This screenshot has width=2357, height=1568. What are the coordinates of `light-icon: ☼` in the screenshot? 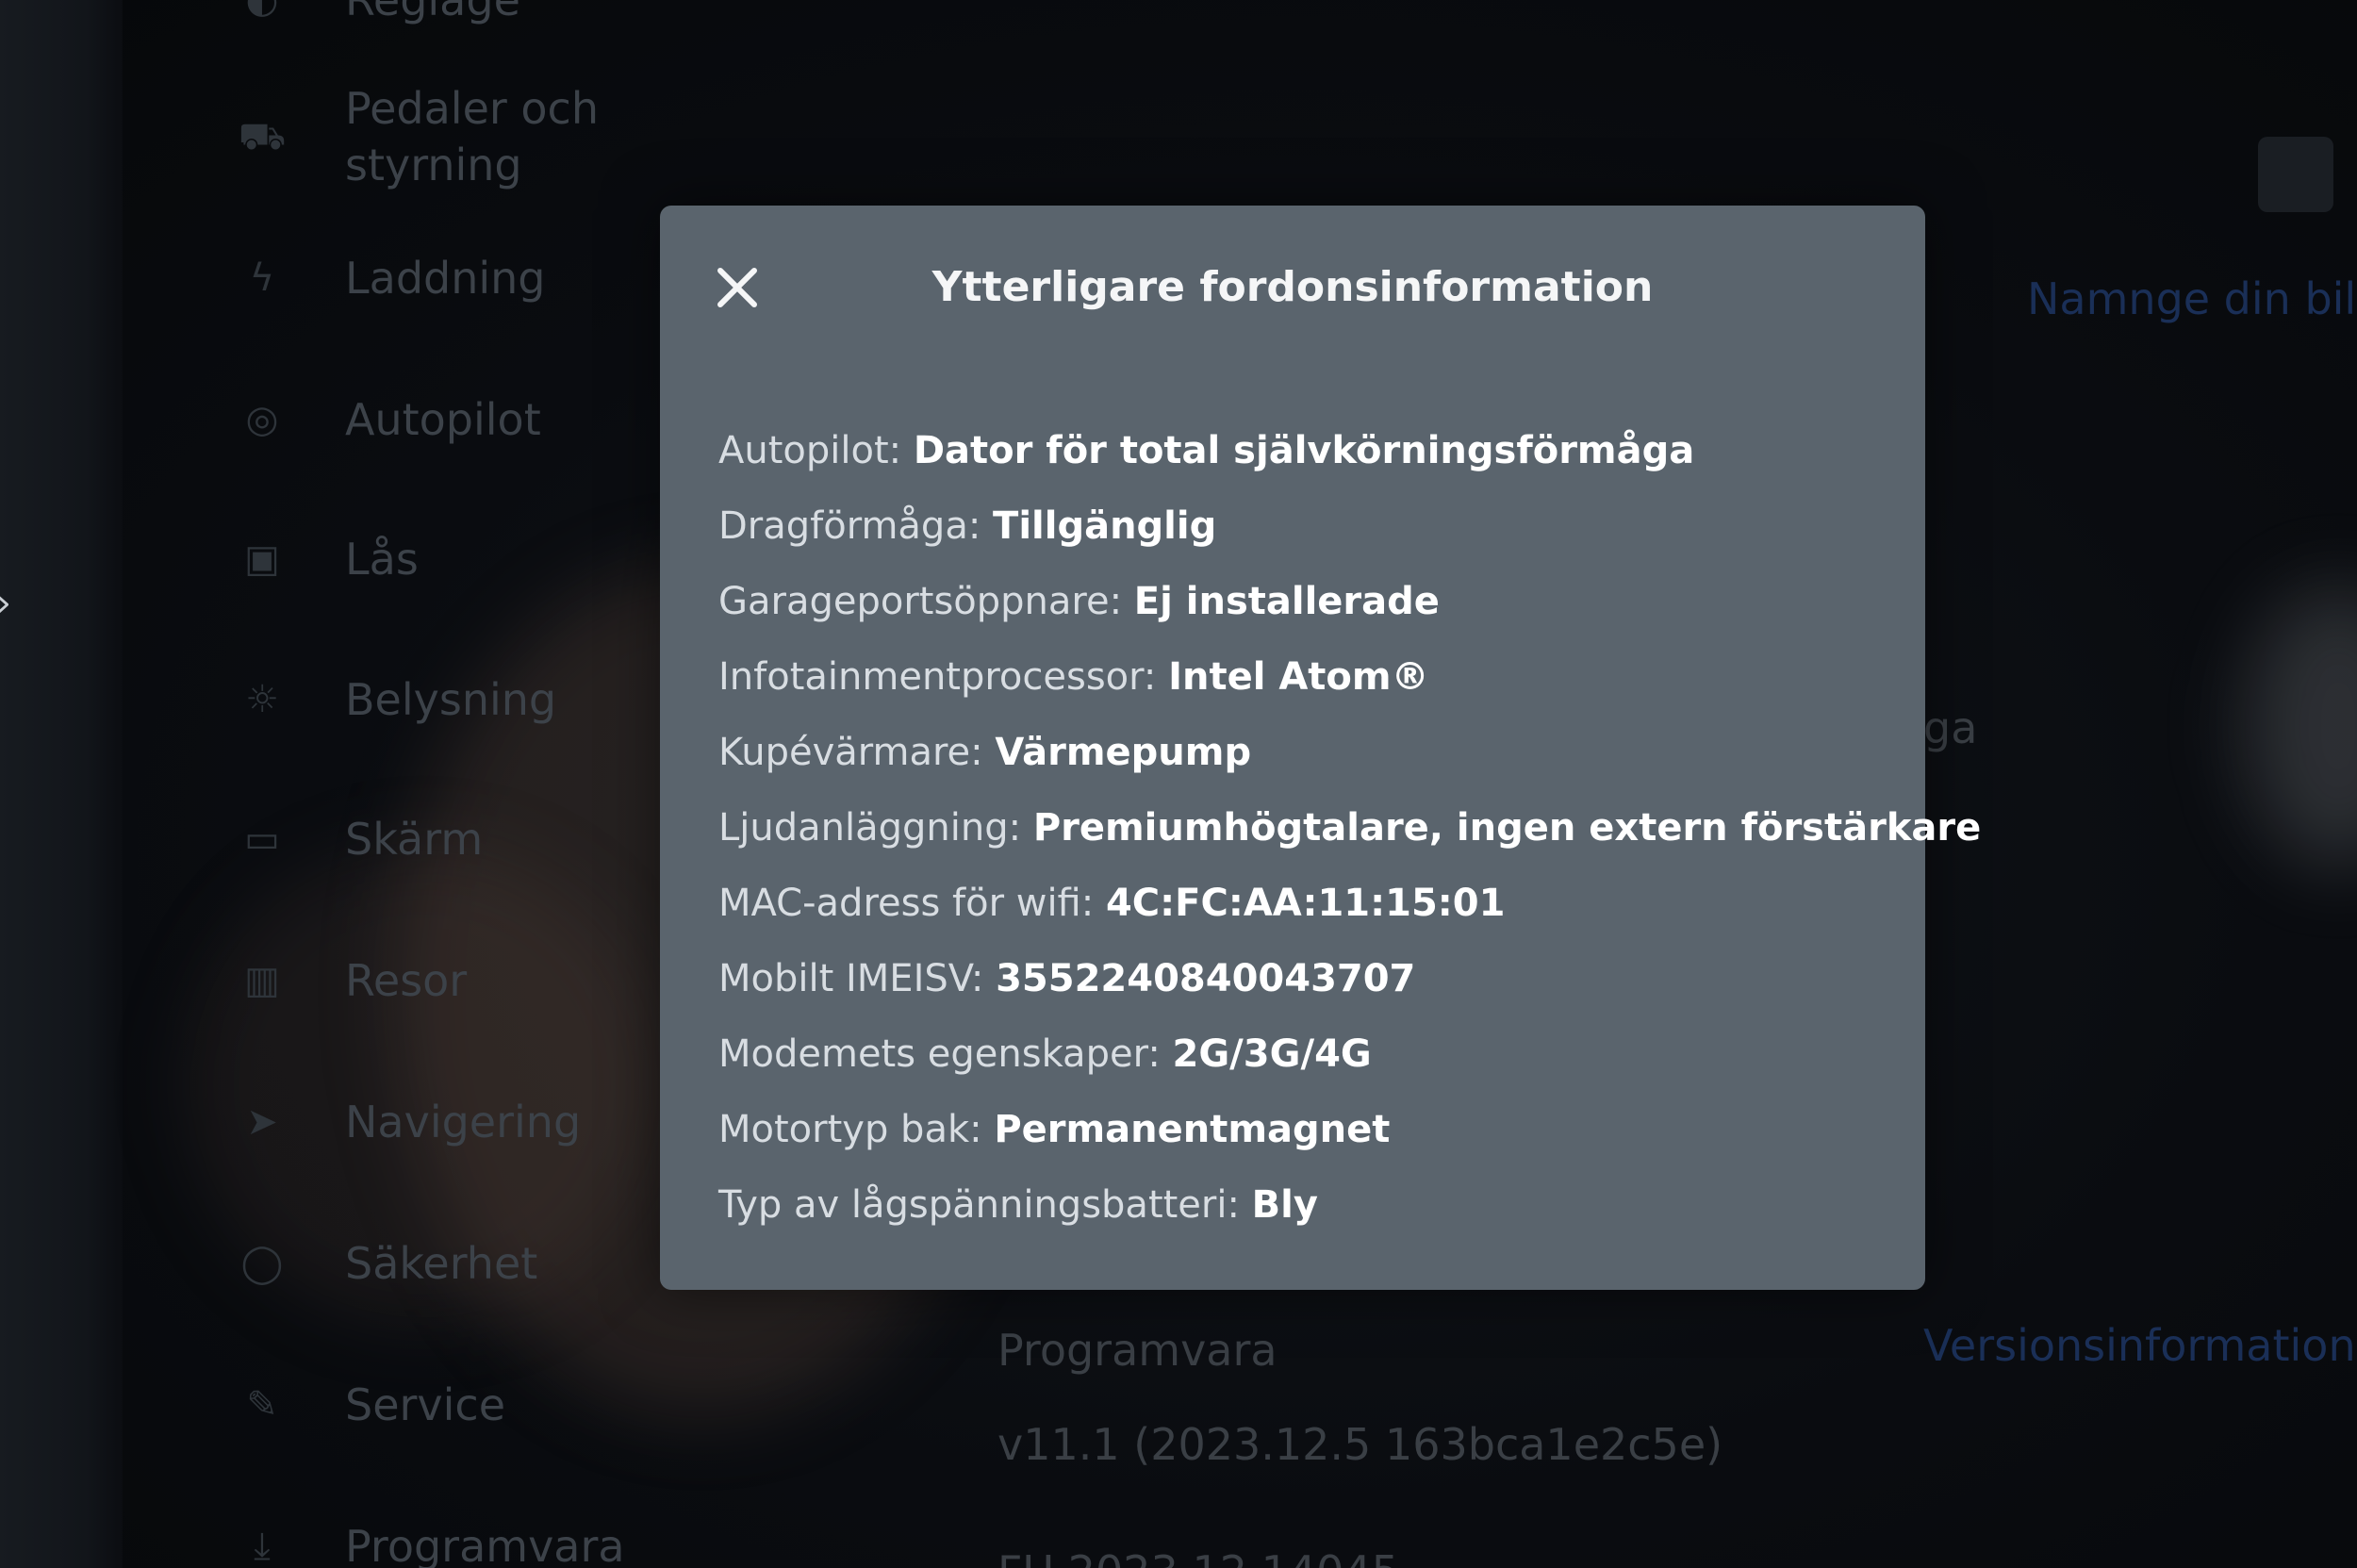 It's located at (262, 699).